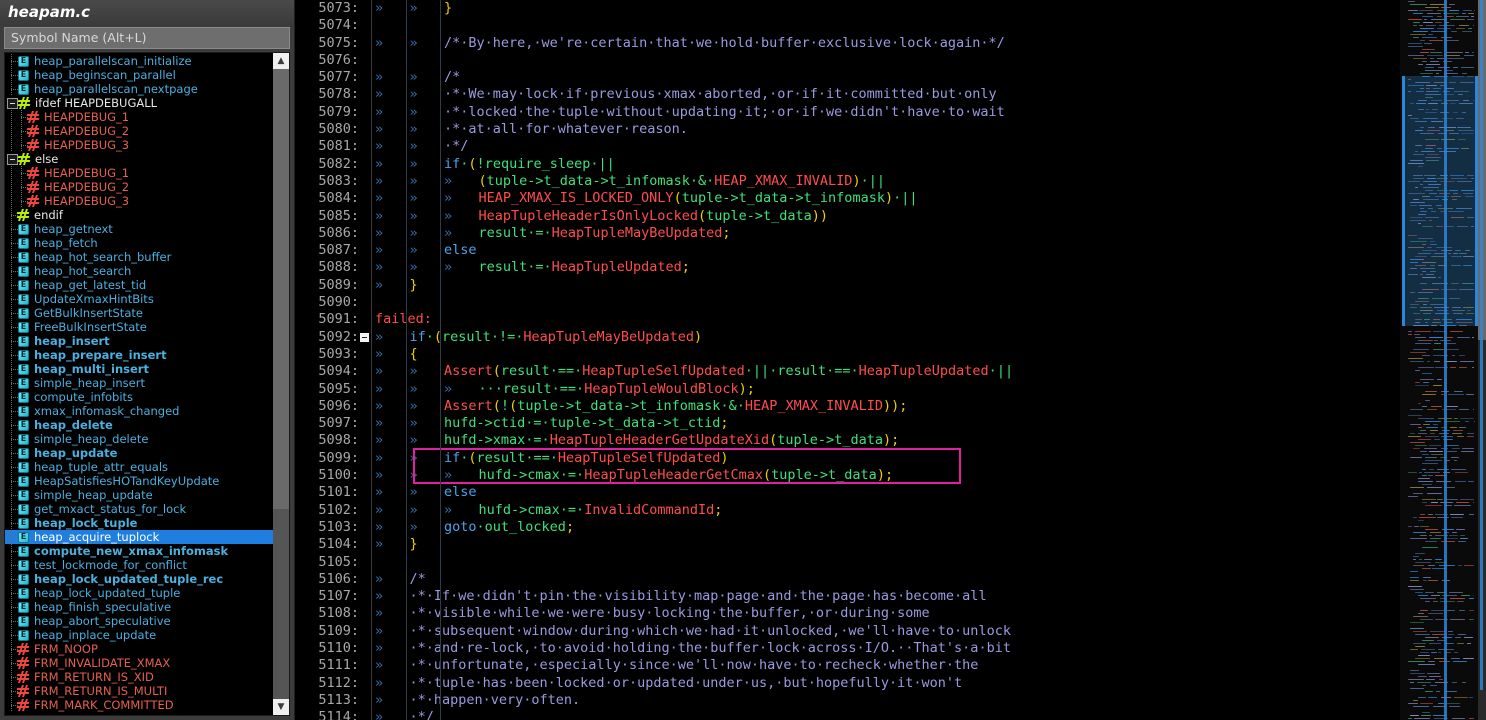 The height and width of the screenshot is (720, 1486). Describe the element at coordinates (139, 75) in the screenshot. I see `sidebar-item-heap-beginscan-parallel: heap_beginscan_parallel` at that location.